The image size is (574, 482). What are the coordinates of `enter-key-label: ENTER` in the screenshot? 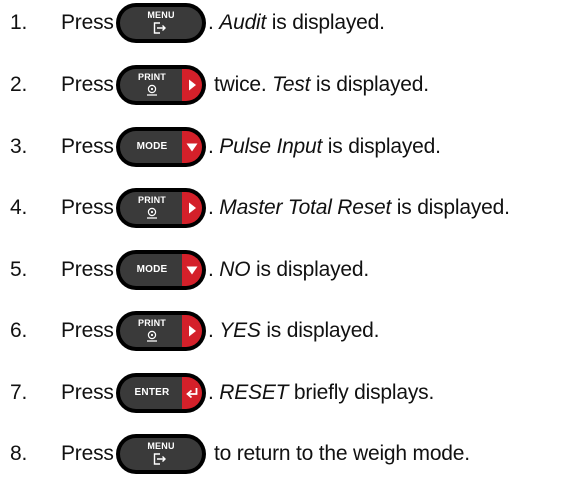 It's located at (152, 392).